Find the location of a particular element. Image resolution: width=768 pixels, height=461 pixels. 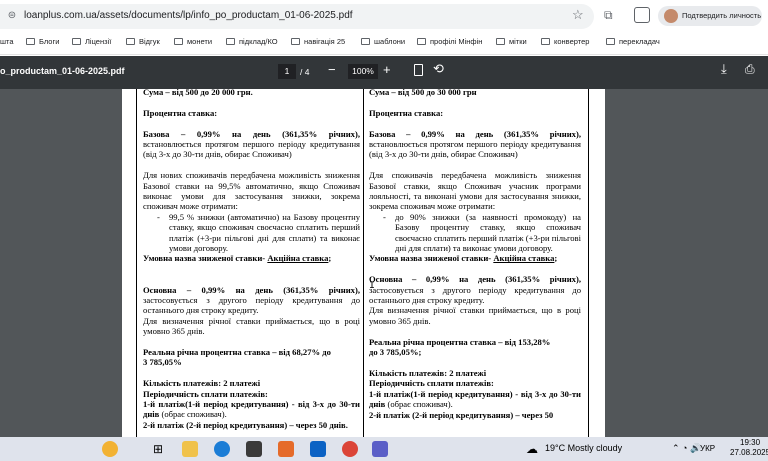

widgets-icon is located at coordinates (110, 449).